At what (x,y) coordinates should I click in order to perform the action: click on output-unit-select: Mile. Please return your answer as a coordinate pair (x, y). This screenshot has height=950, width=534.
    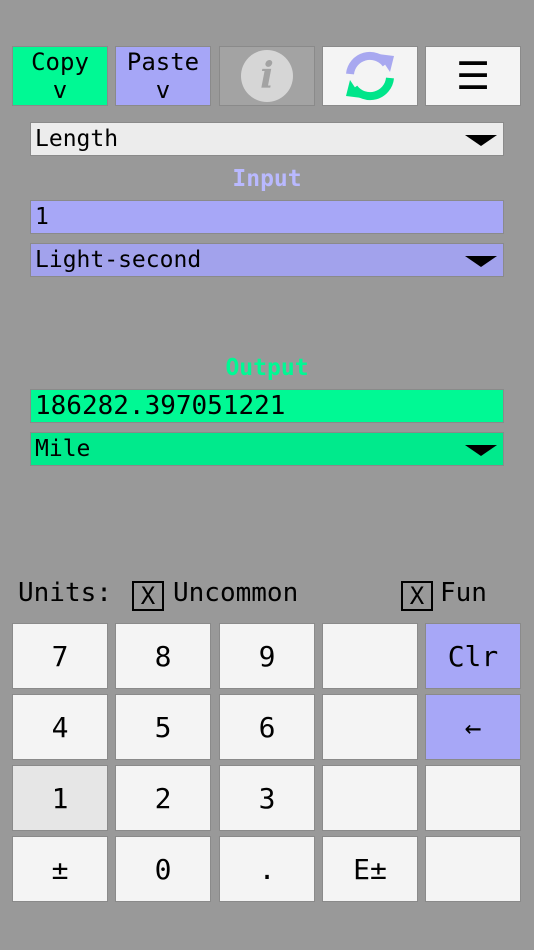
    Looking at the image, I should click on (267, 449).